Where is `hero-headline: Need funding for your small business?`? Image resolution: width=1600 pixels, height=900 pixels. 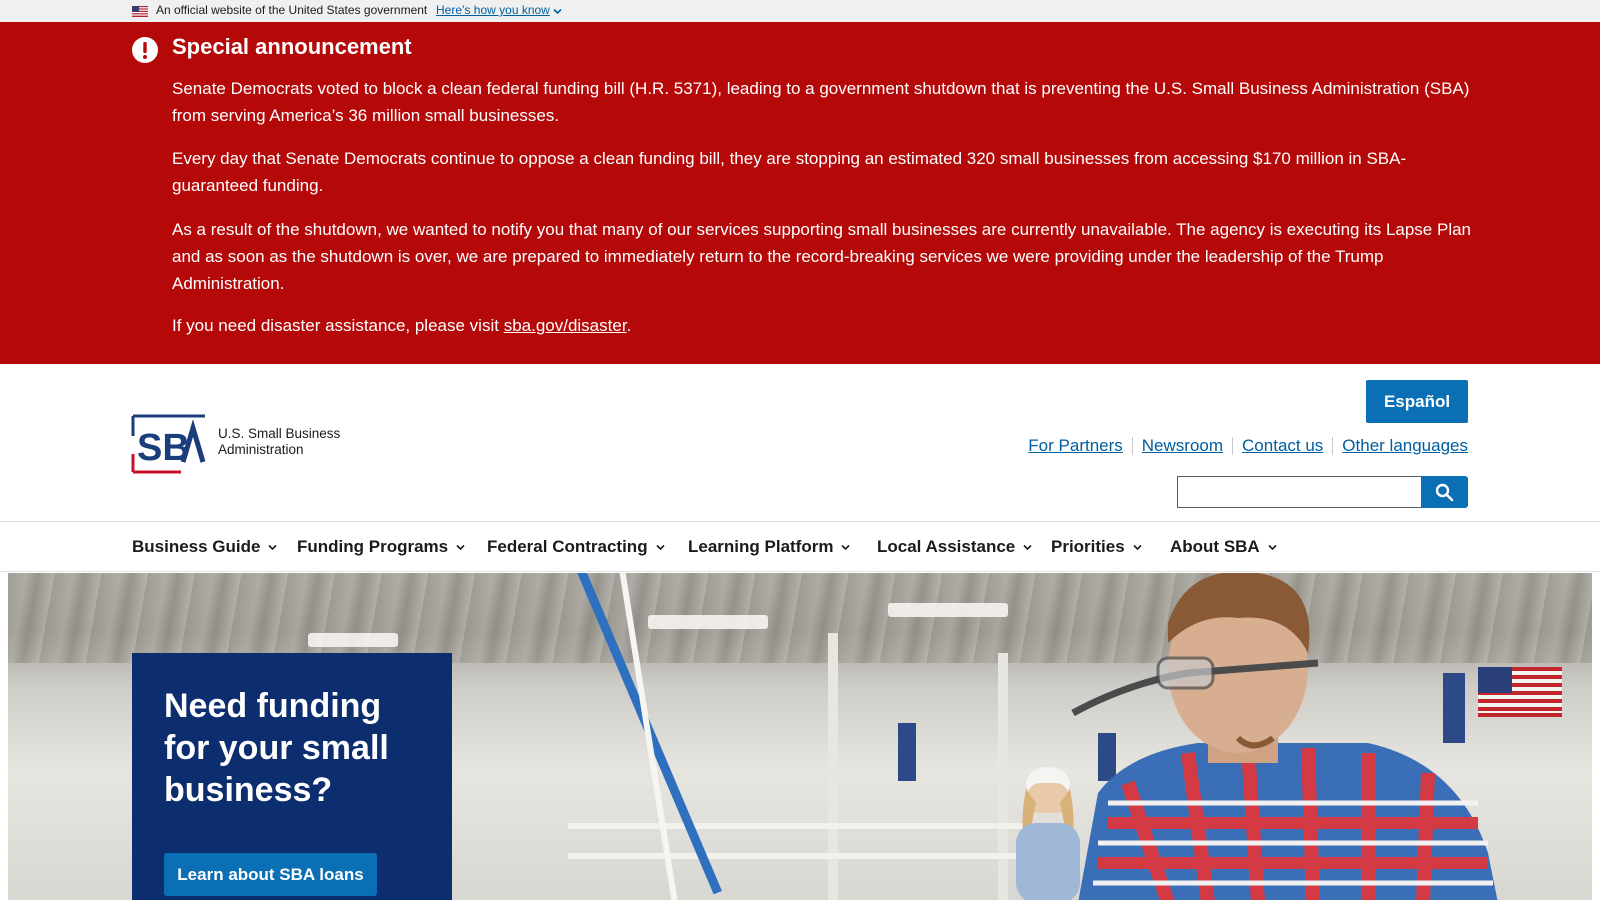
hero-headline: Need funding for your small business? is located at coordinates (276, 748).